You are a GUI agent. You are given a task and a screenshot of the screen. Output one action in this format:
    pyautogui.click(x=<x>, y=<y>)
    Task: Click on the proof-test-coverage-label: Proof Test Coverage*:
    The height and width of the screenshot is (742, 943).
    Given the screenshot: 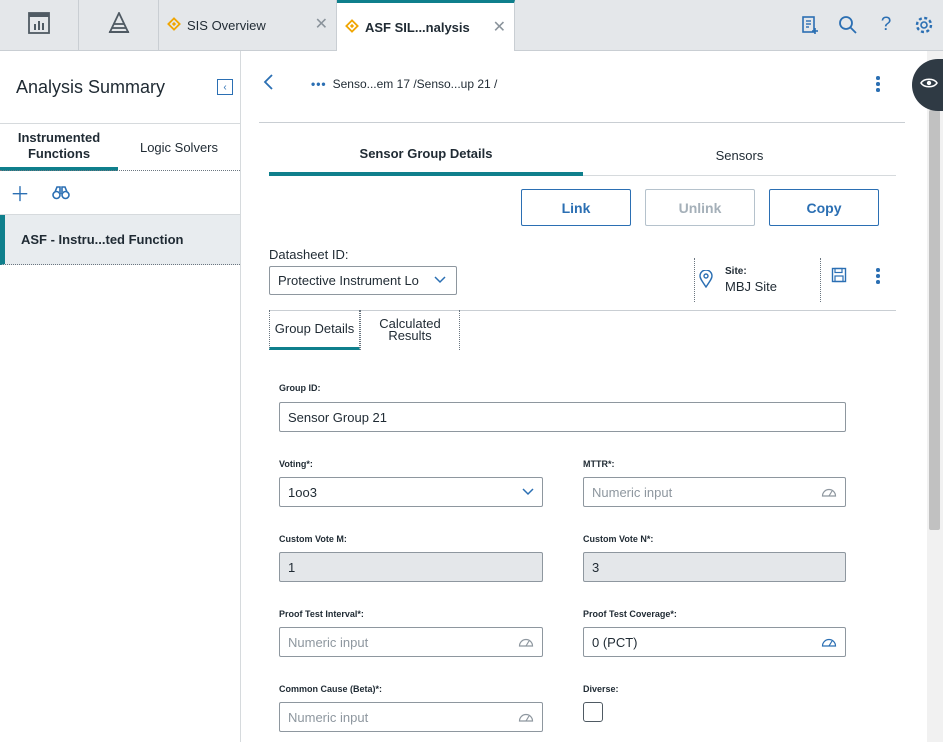 What is the action you would take?
    pyautogui.click(x=630, y=614)
    